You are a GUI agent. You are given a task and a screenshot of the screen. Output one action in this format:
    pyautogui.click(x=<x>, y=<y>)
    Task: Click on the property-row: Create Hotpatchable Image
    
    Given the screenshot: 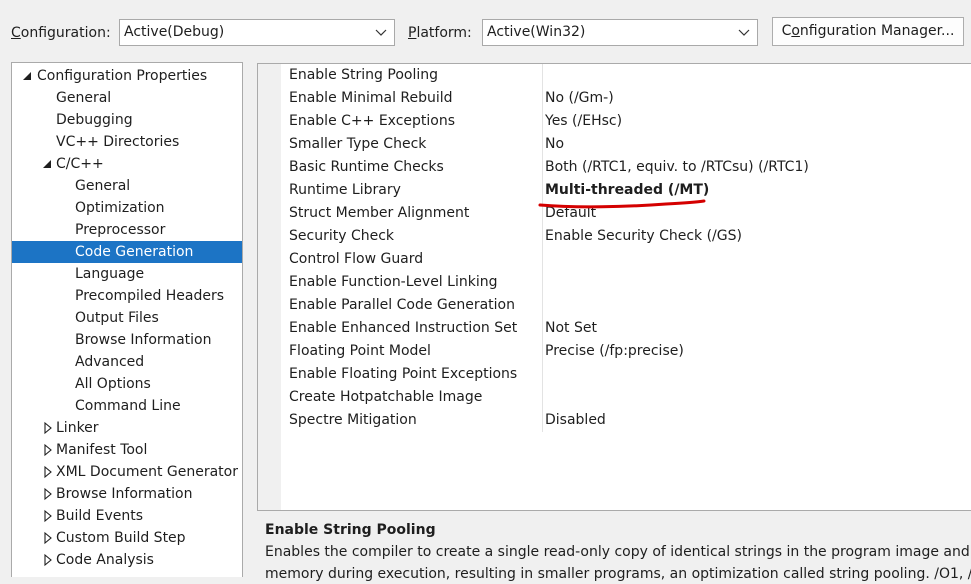 What is the action you would take?
    pyautogui.click(x=626, y=397)
    